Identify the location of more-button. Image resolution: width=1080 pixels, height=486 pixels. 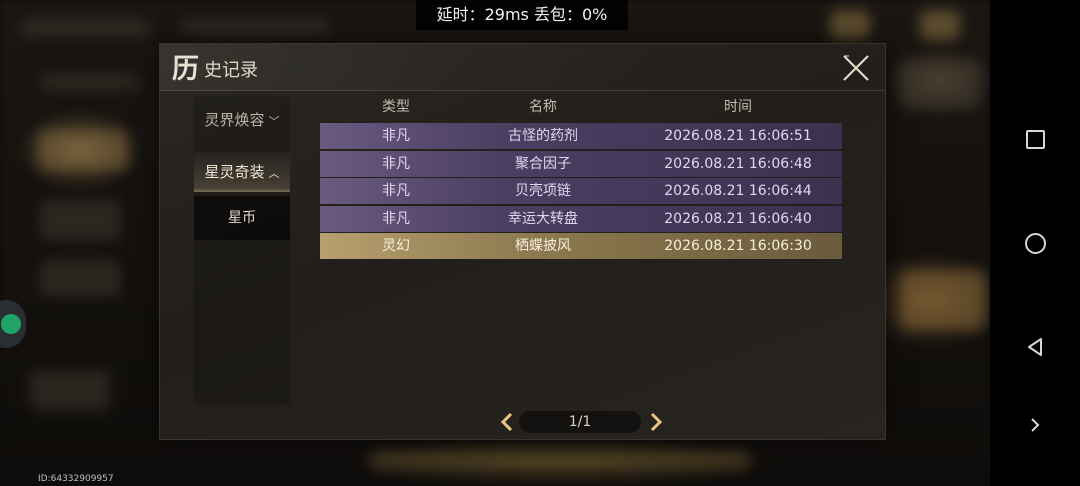
(1035, 425).